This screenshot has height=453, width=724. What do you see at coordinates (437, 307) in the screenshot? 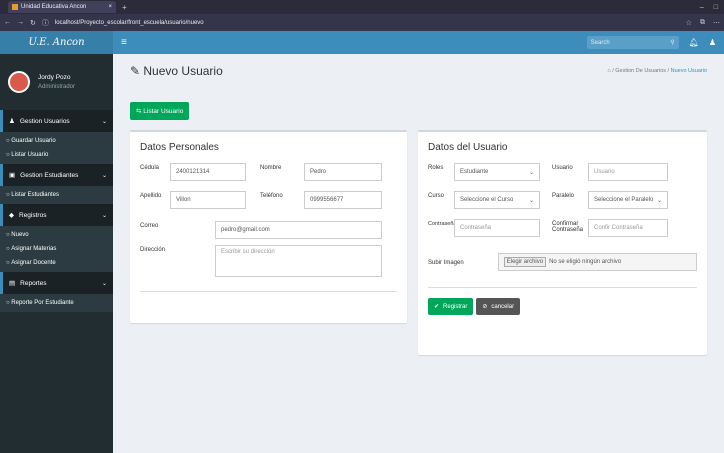
I see `check-icon: ✔` at bounding box center [437, 307].